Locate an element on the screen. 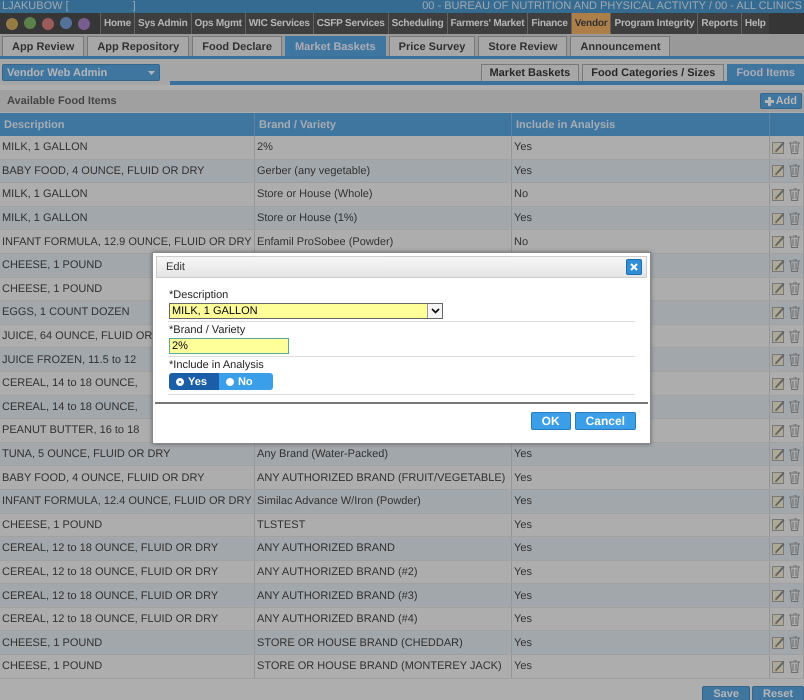  menu-item: Farmers' Market is located at coordinates (487, 23).